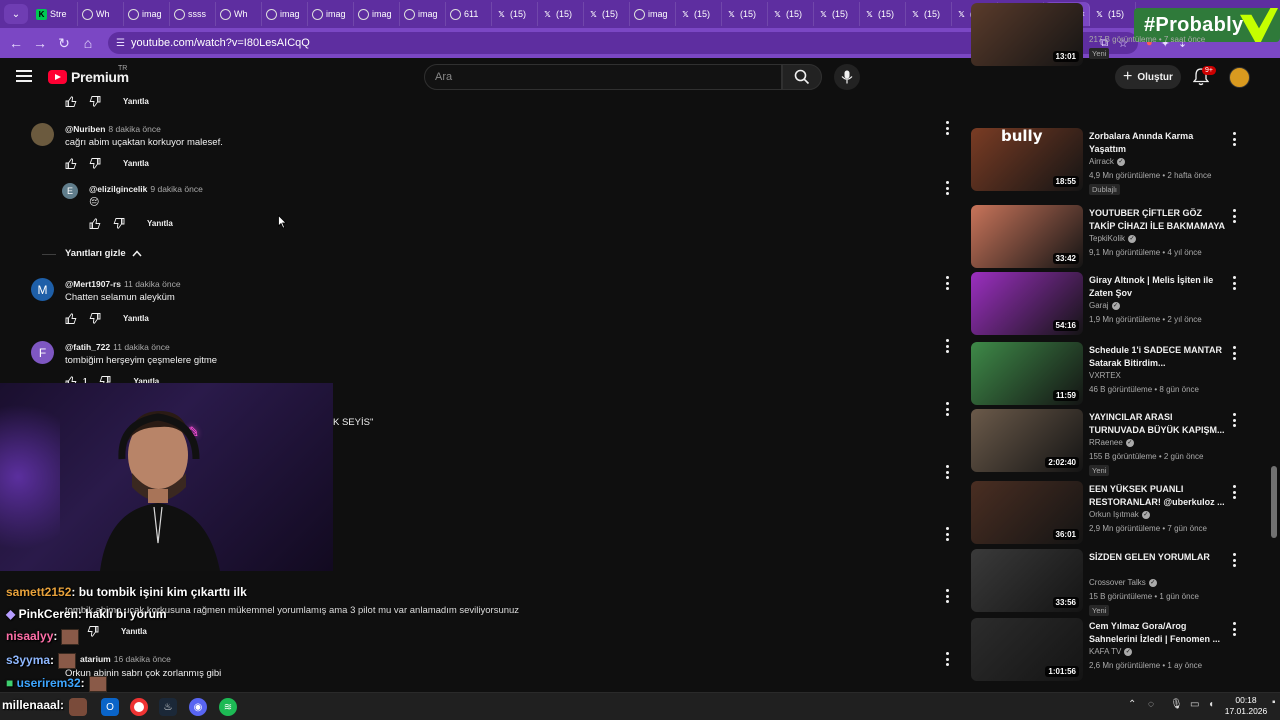 This screenshot has height=720, width=1280. Describe the element at coordinates (42, 352) in the screenshot. I see `comment-avatar: F` at that location.